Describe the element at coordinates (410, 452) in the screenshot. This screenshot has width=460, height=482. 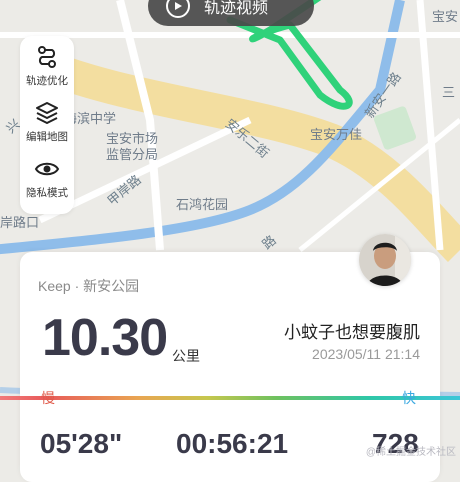
I see `watermark: @稀土掘金技术社区` at that location.